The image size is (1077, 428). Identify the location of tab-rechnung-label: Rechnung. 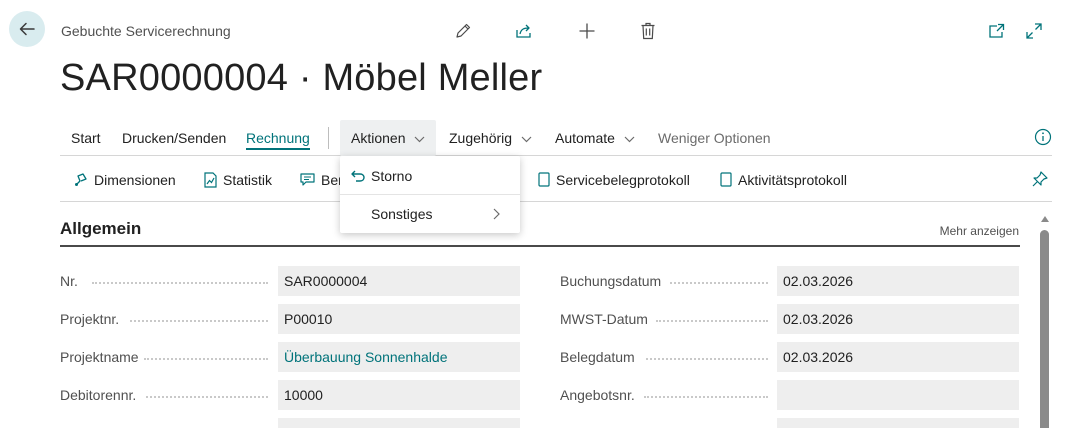
(278, 140).